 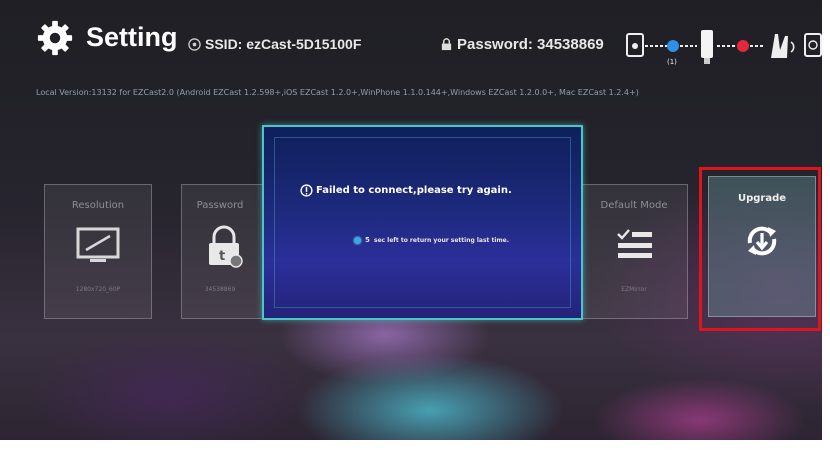 I want to click on dongle-icon, so click(x=707, y=47).